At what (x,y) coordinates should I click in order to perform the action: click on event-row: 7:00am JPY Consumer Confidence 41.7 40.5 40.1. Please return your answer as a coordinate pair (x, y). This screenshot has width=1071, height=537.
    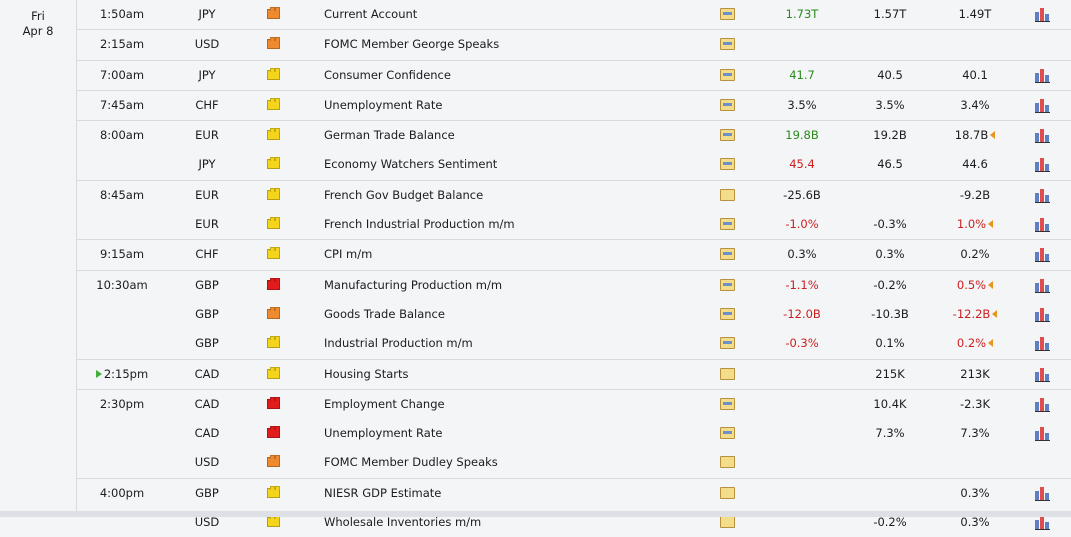
    Looking at the image, I should click on (574, 74).